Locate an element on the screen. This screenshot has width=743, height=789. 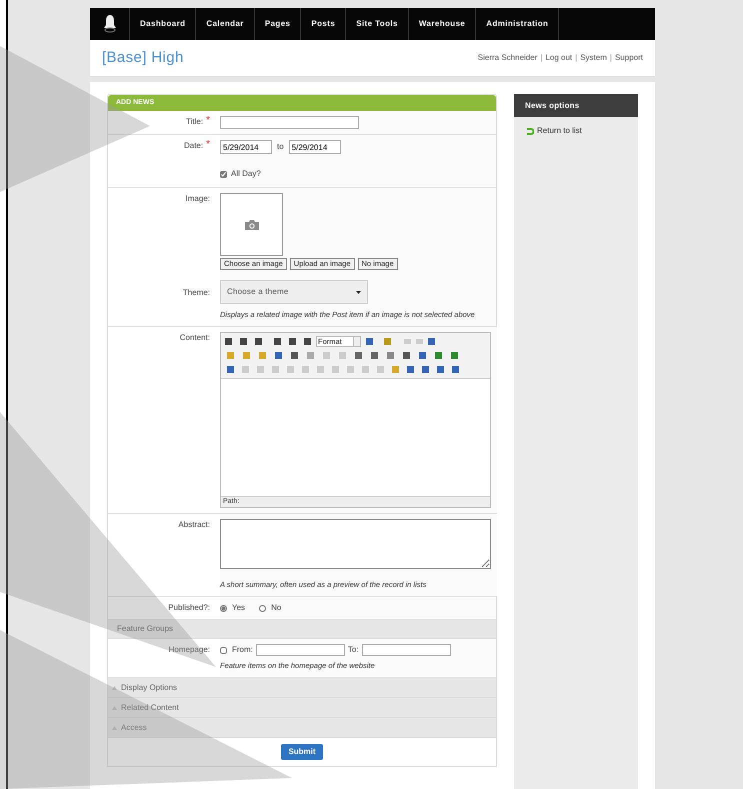
section-header: Feature Groups is located at coordinates (302, 629).